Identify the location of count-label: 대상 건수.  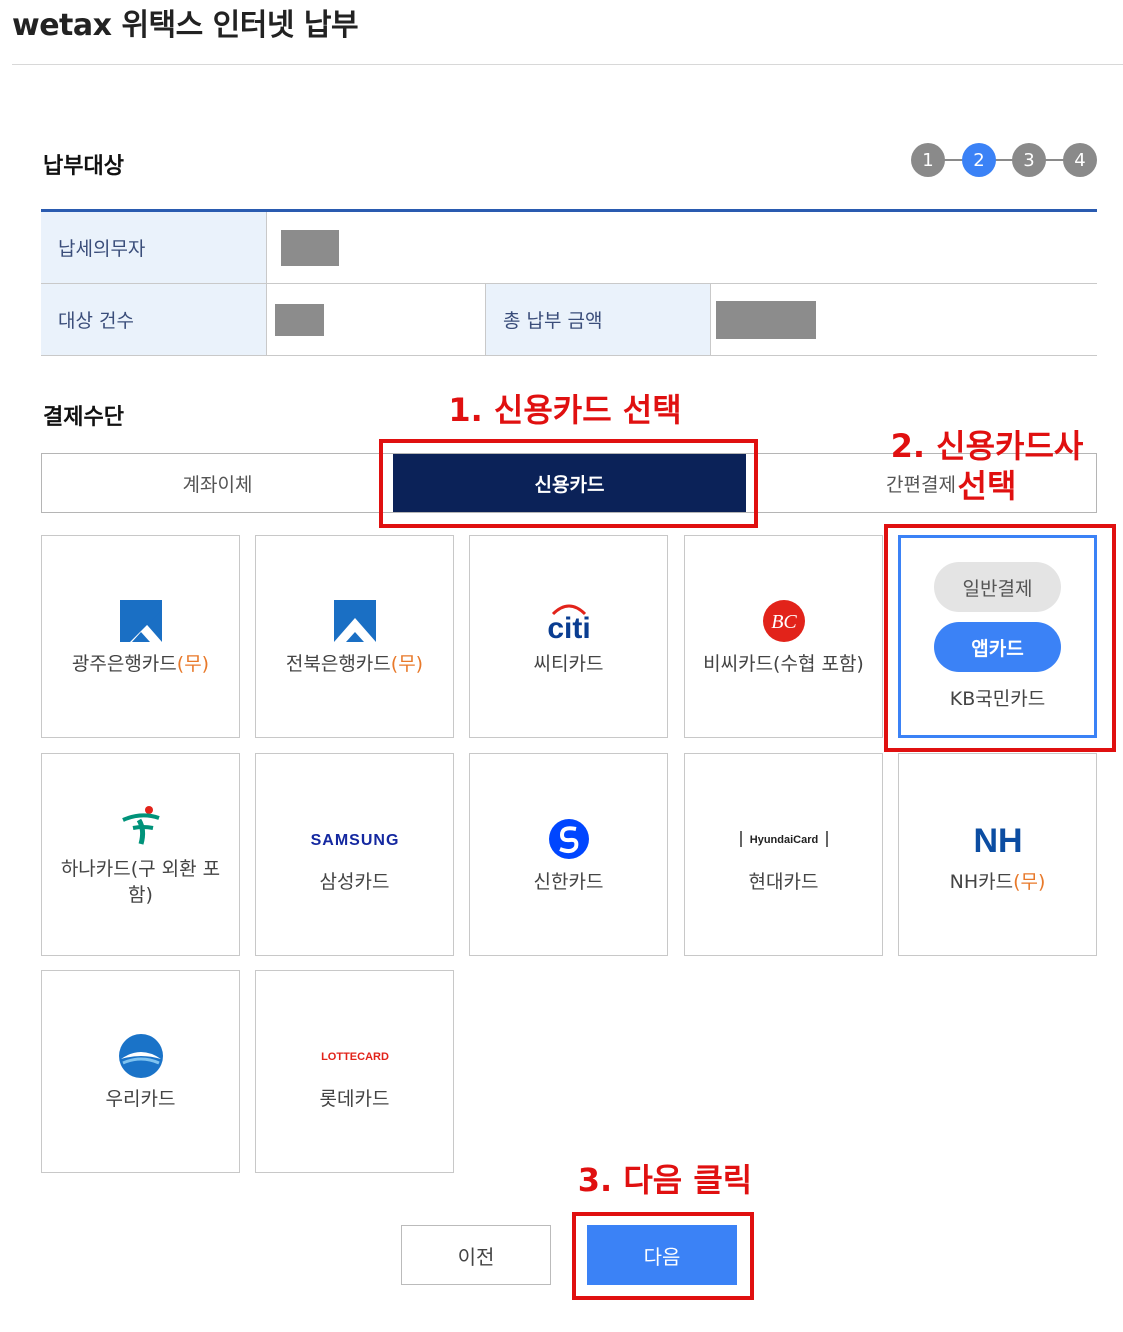
(153, 319).